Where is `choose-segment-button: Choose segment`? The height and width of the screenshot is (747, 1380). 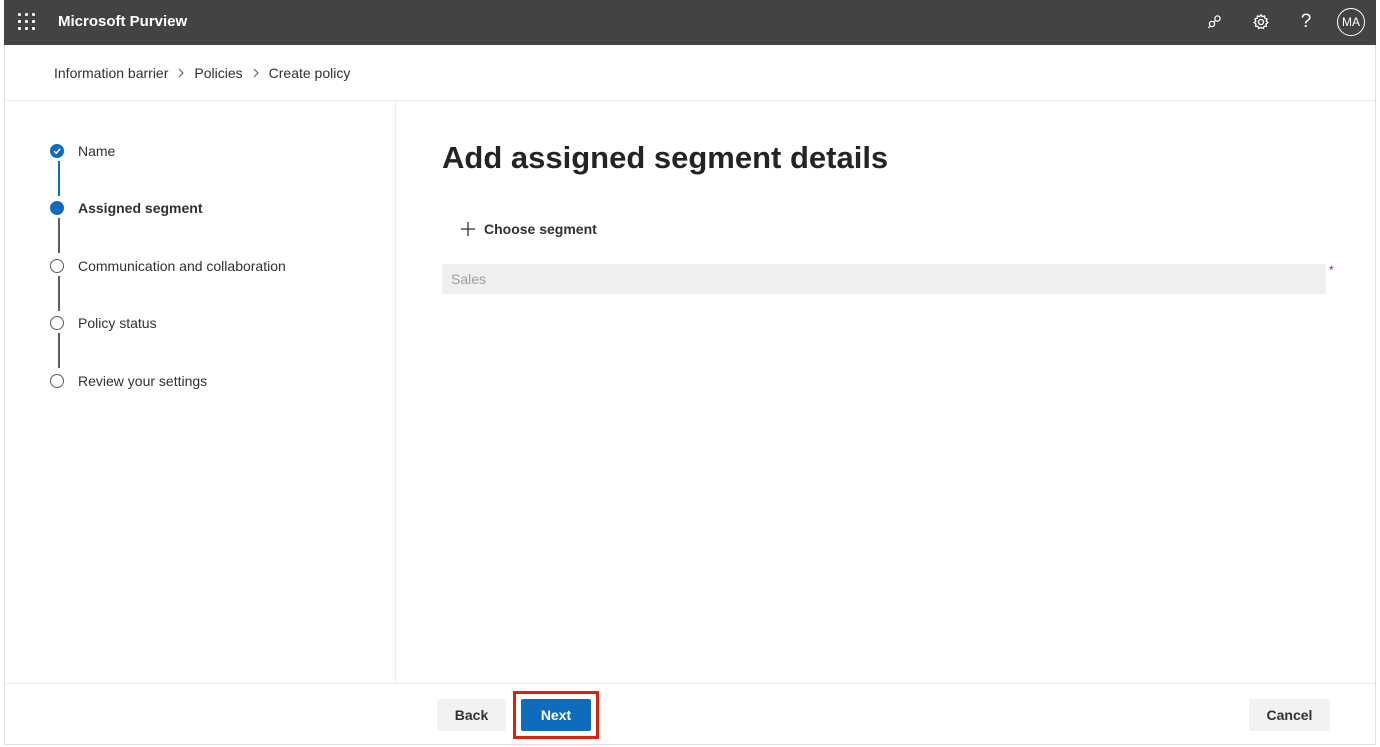 choose-segment-button: Choose segment is located at coordinates (528, 229).